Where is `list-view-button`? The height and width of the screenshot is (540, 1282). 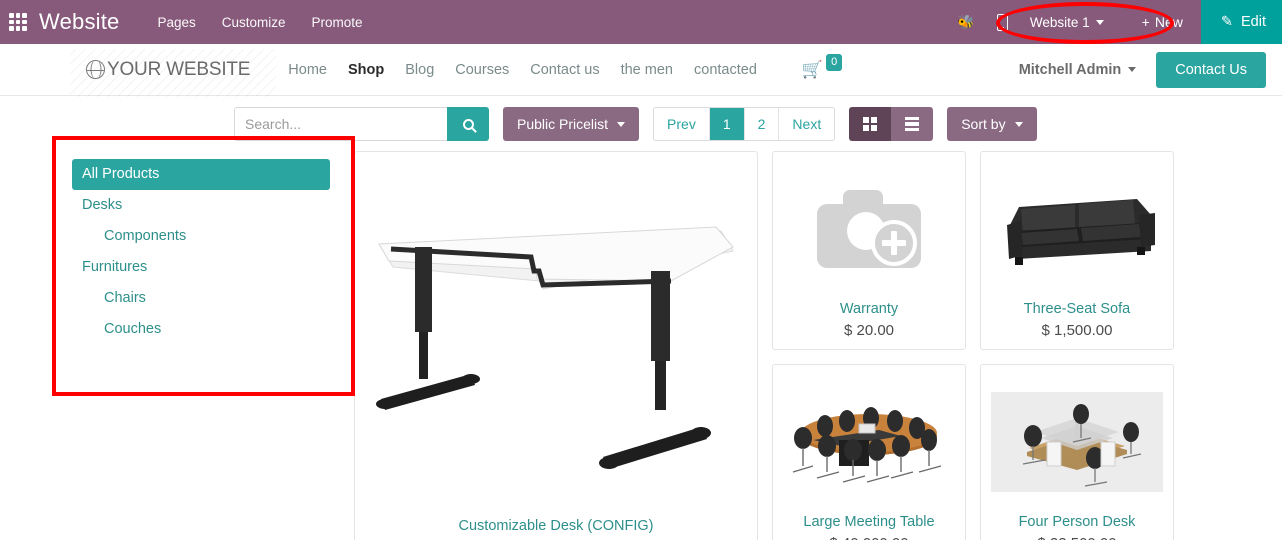
list-view-button is located at coordinates (912, 124).